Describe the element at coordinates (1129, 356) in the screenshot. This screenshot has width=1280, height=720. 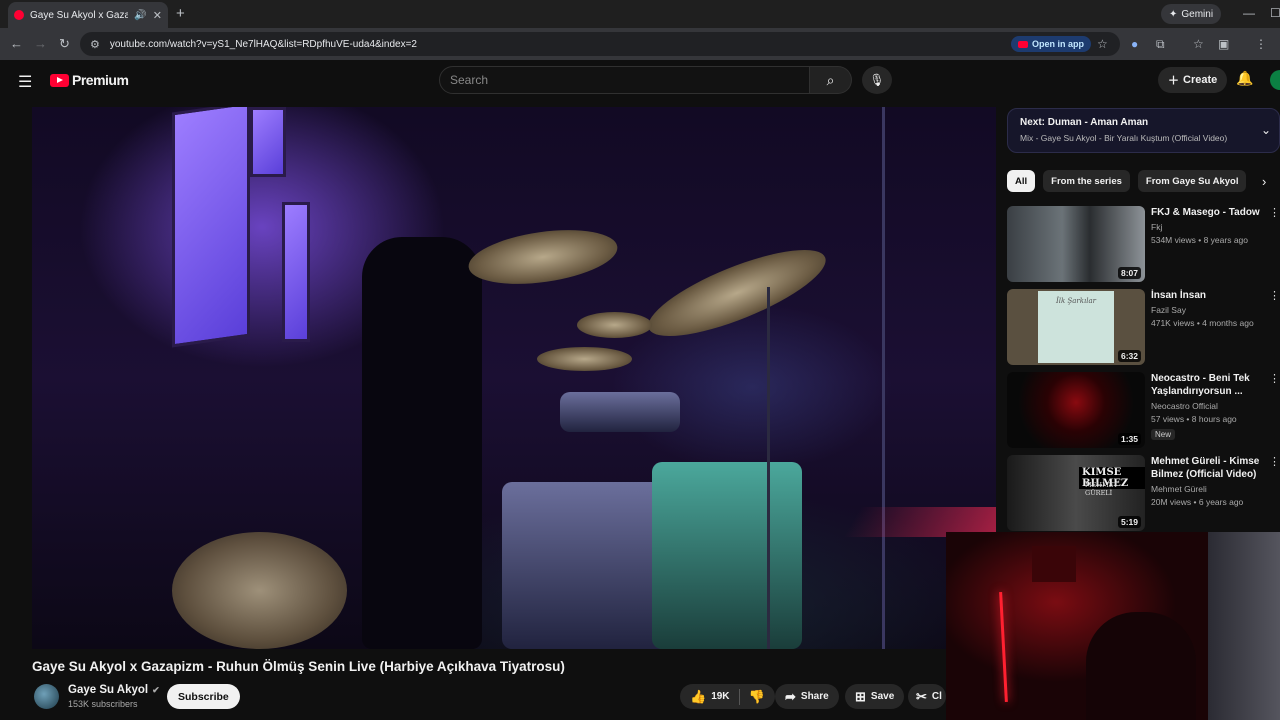
I see `duration-badge: 6:32` at that location.